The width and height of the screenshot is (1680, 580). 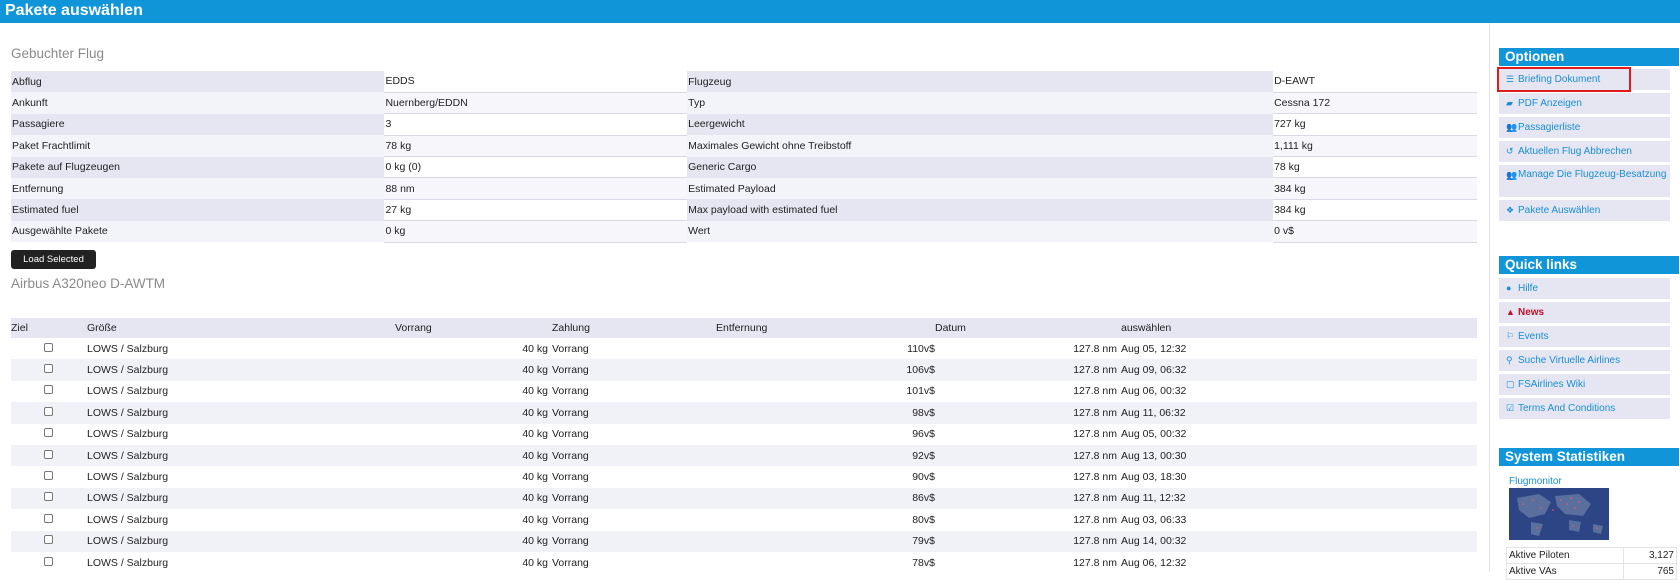 What do you see at coordinates (49, 328) in the screenshot?
I see `col-ziel: Ziel` at bounding box center [49, 328].